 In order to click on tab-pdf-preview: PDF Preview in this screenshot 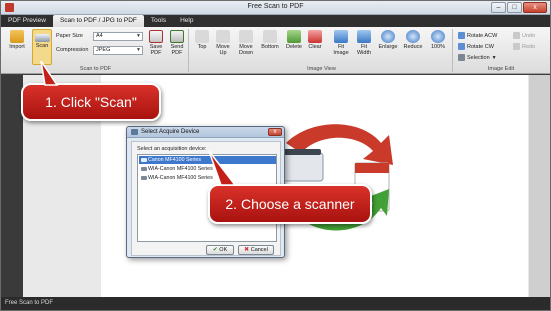, I will do `click(27, 21)`.